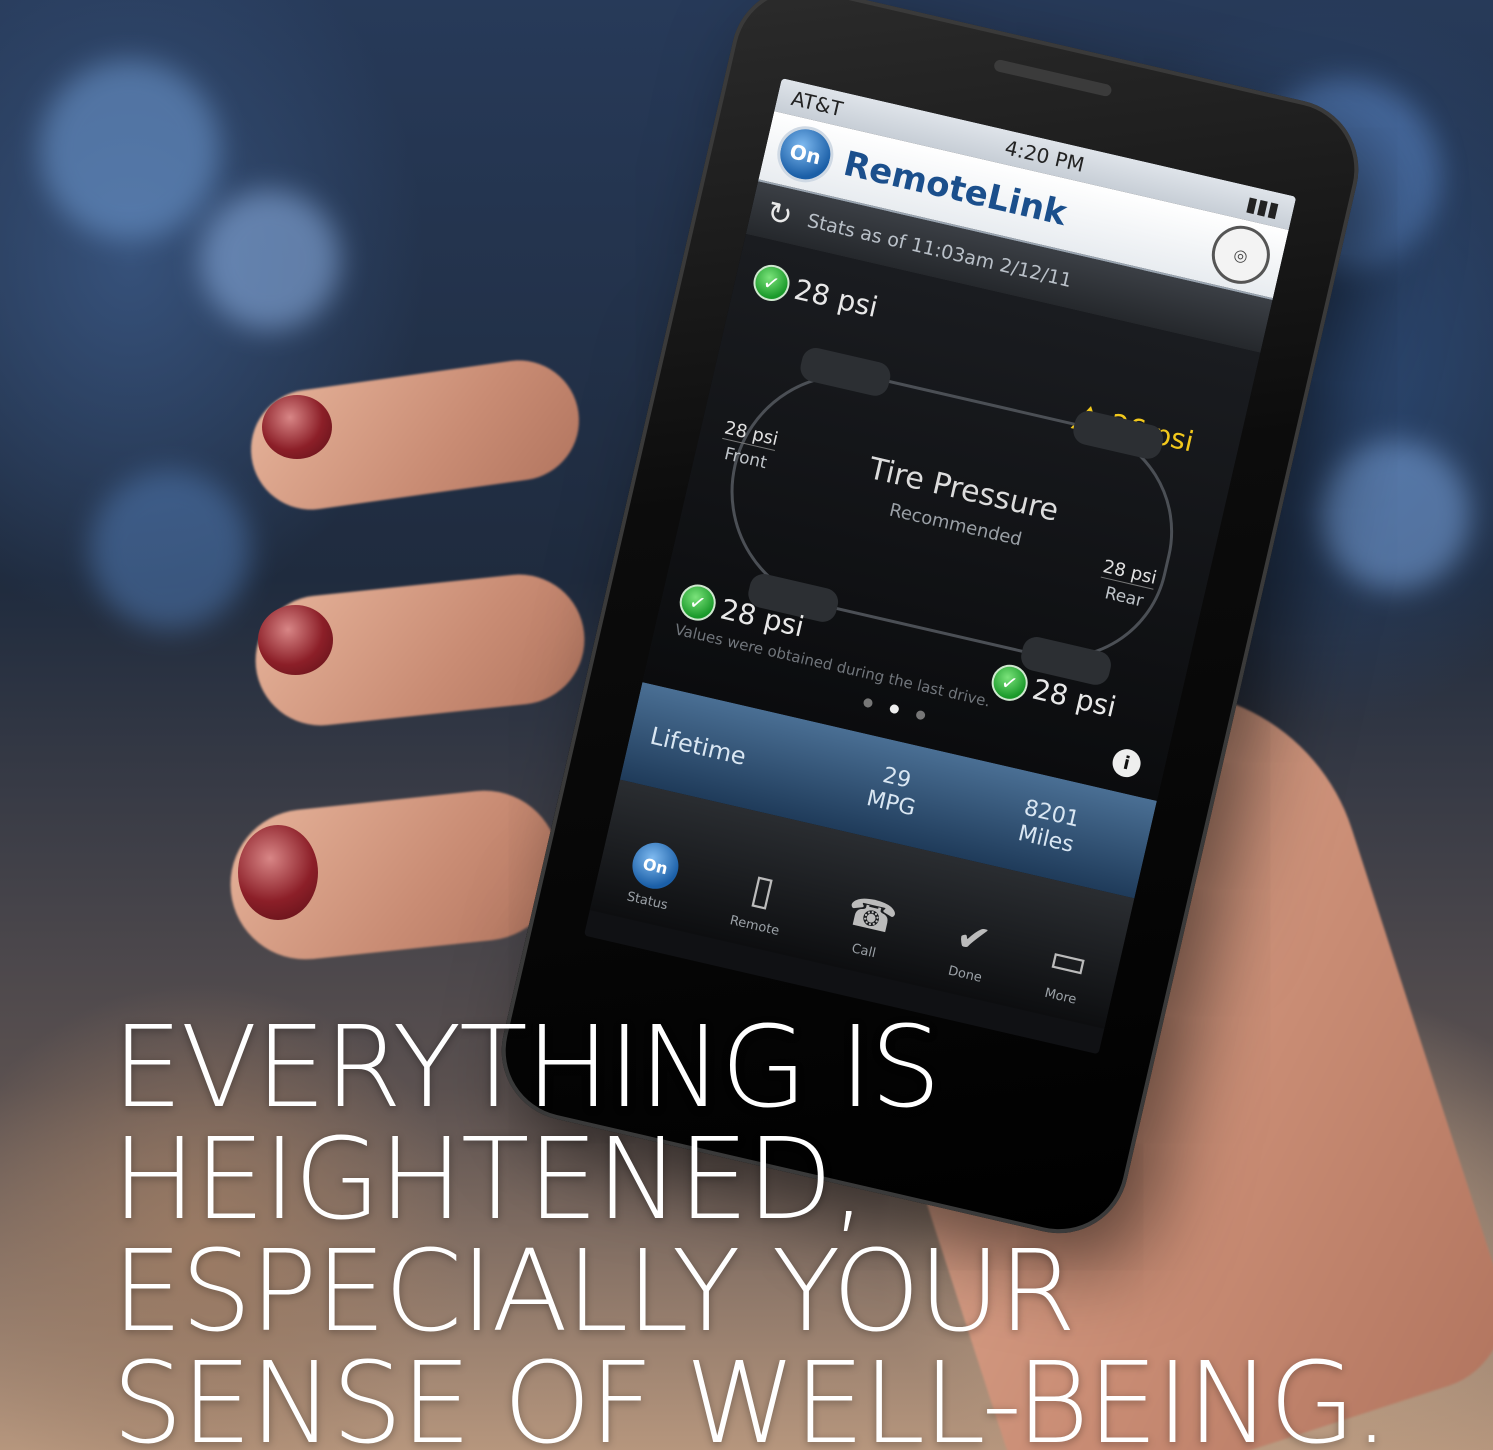 Image resolution: width=1493 pixels, height=1450 pixels. Describe the element at coordinates (1060, 996) in the screenshot. I see `tab-label: More` at that location.